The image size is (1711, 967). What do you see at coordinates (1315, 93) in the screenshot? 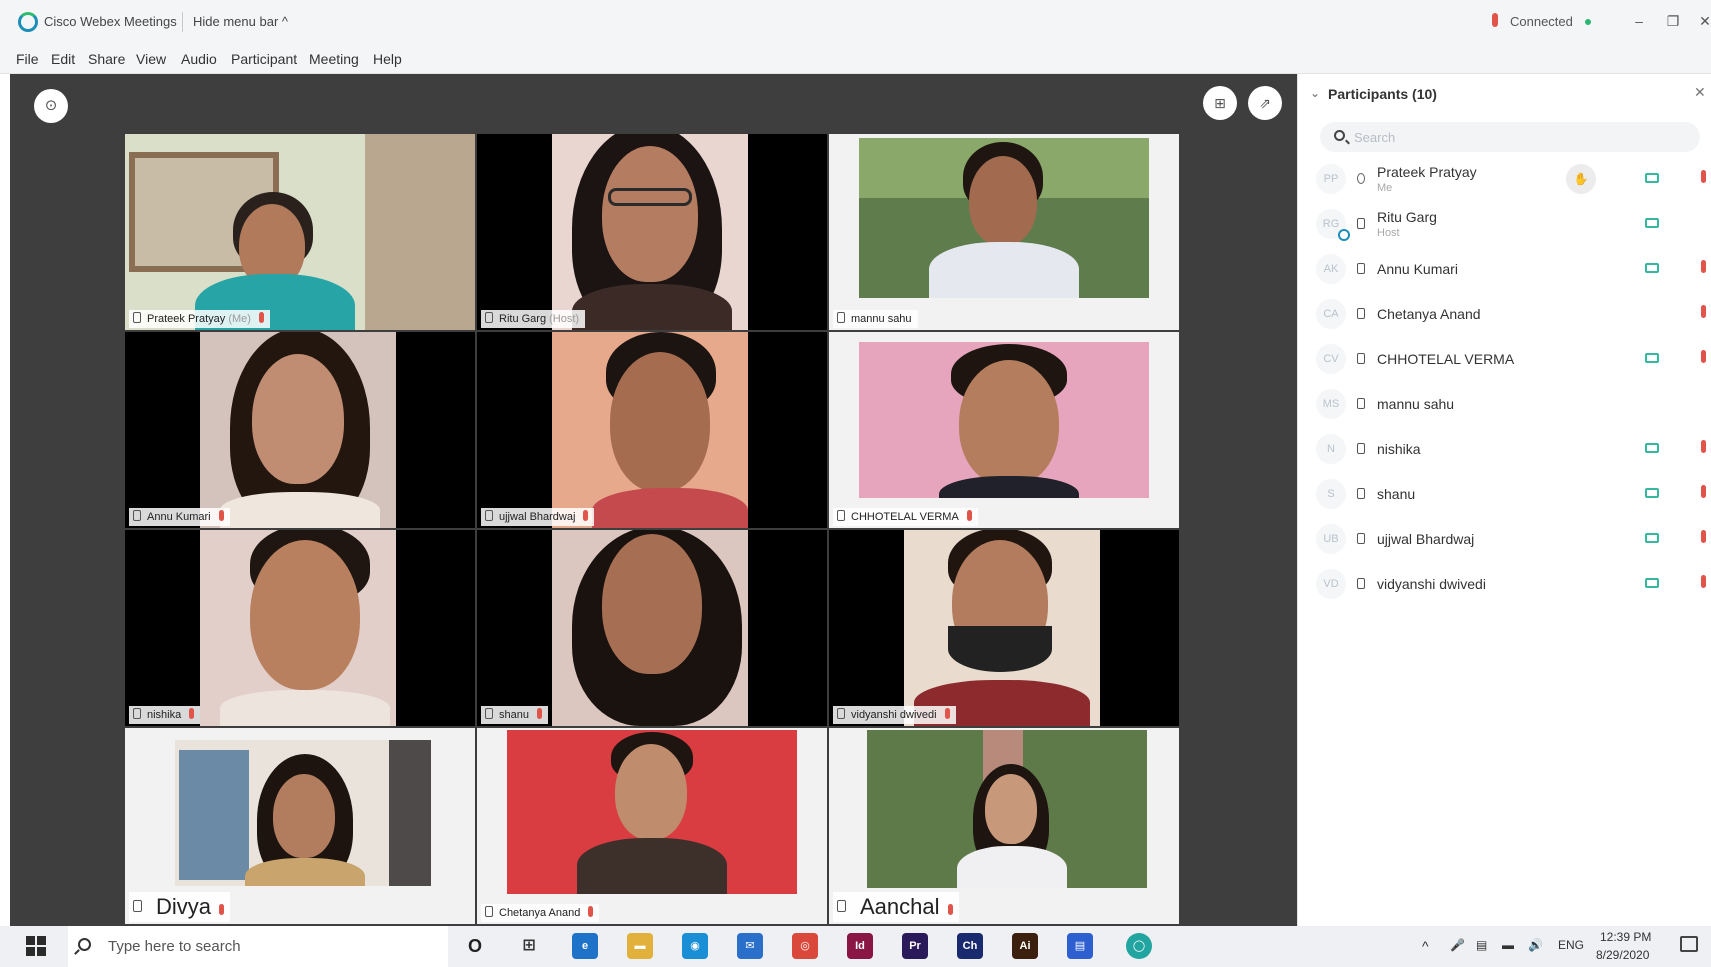
I see `collapse-panel-chevron-icon: ⌄` at bounding box center [1315, 93].